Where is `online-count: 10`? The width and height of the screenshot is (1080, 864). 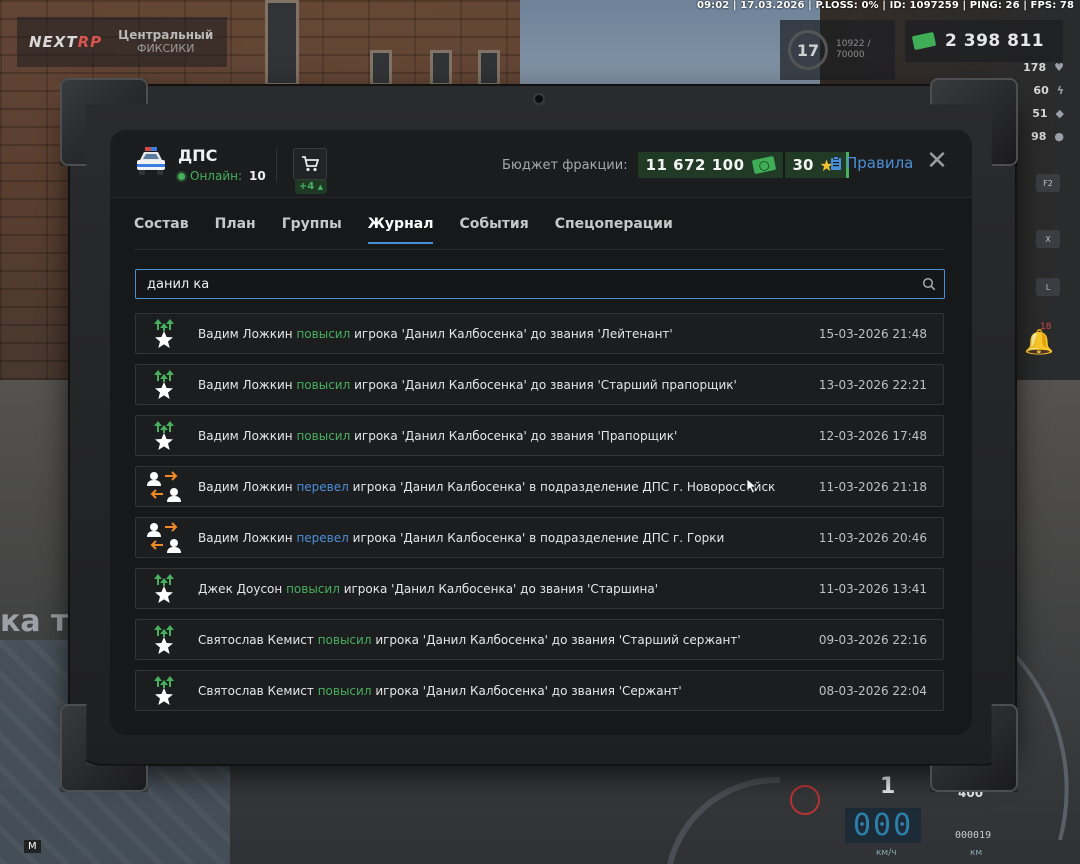
online-count: 10 is located at coordinates (257, 176).